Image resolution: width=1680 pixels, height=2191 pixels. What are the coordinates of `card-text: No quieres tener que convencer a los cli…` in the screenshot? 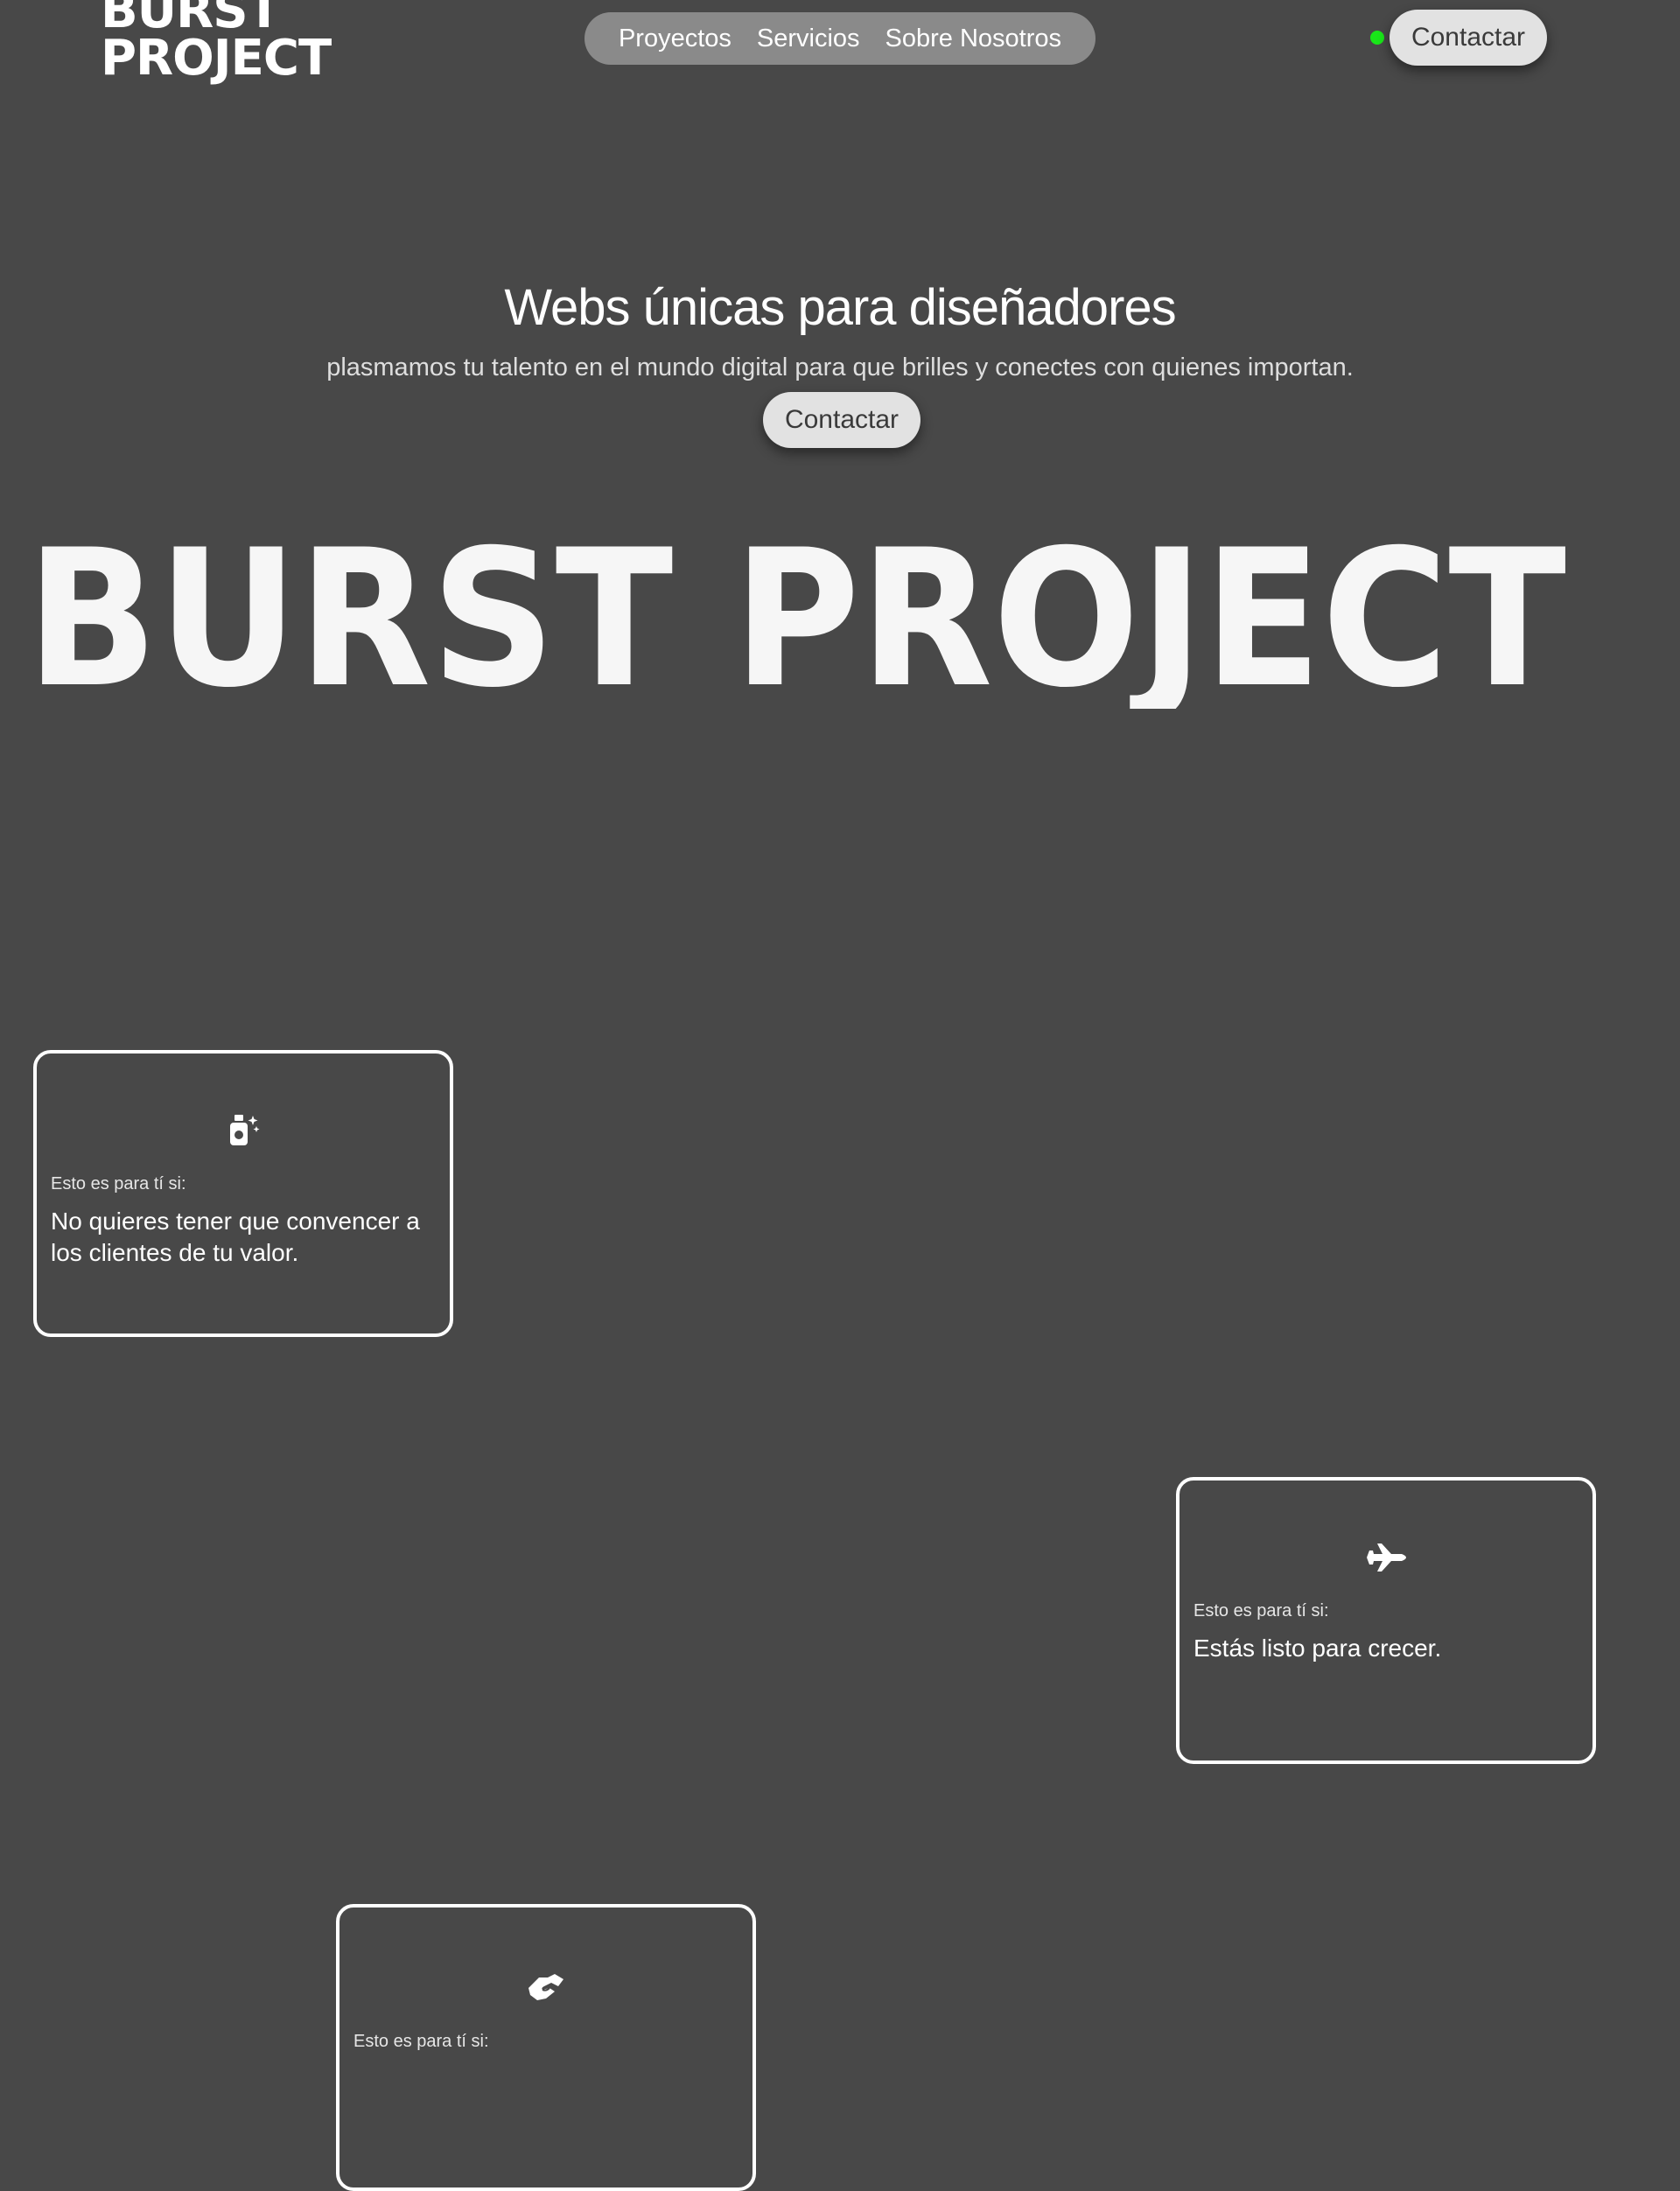 It's located at (235, 1237).